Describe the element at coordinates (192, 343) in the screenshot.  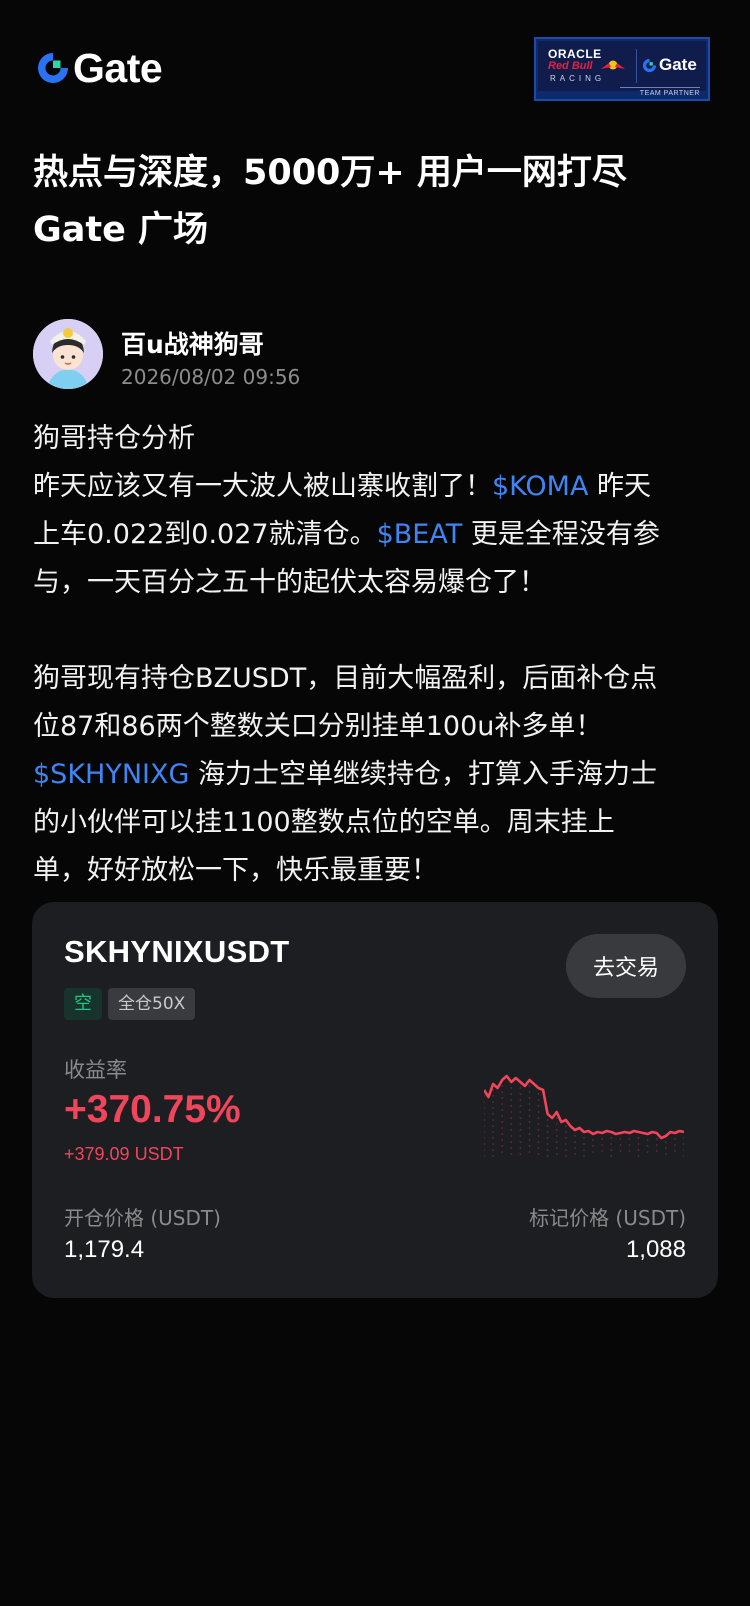
I see `author-name: 百u战神狗哥` at that location.